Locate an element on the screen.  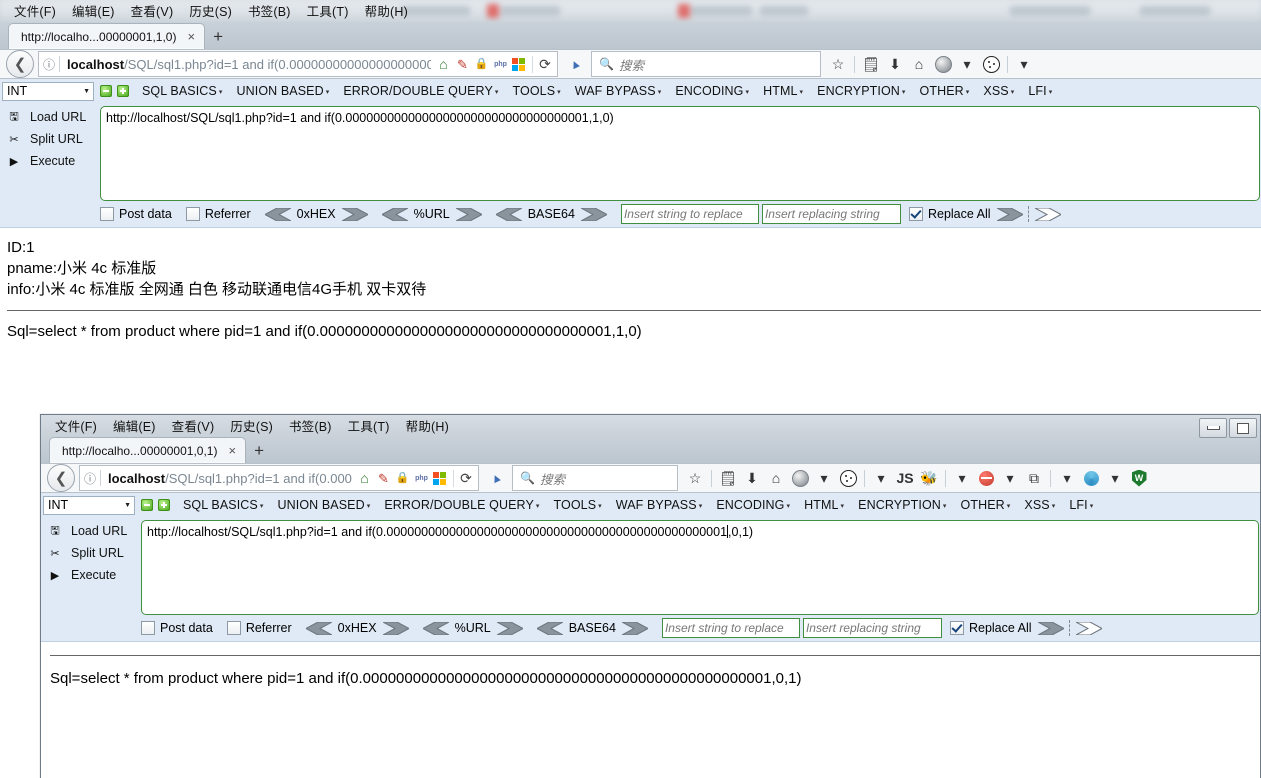
microsoft-icon is located at coordinates (440, 479).